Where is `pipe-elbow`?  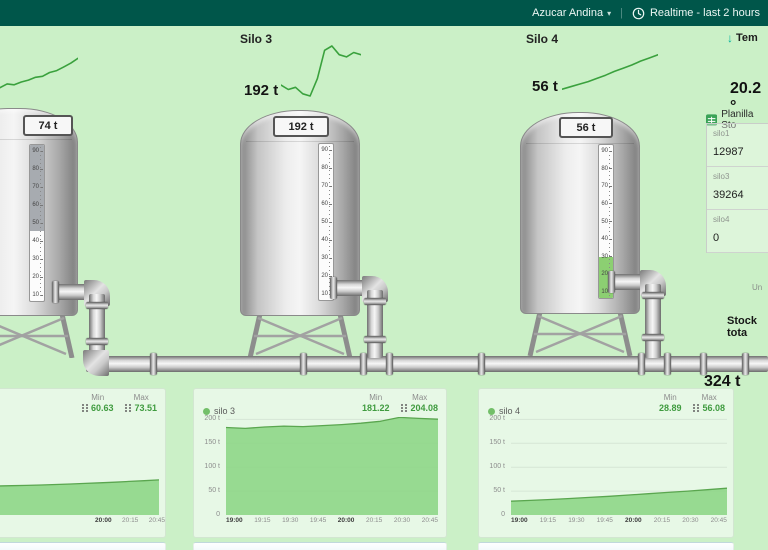
pipe-elbow is located at coordinates (96, 363).